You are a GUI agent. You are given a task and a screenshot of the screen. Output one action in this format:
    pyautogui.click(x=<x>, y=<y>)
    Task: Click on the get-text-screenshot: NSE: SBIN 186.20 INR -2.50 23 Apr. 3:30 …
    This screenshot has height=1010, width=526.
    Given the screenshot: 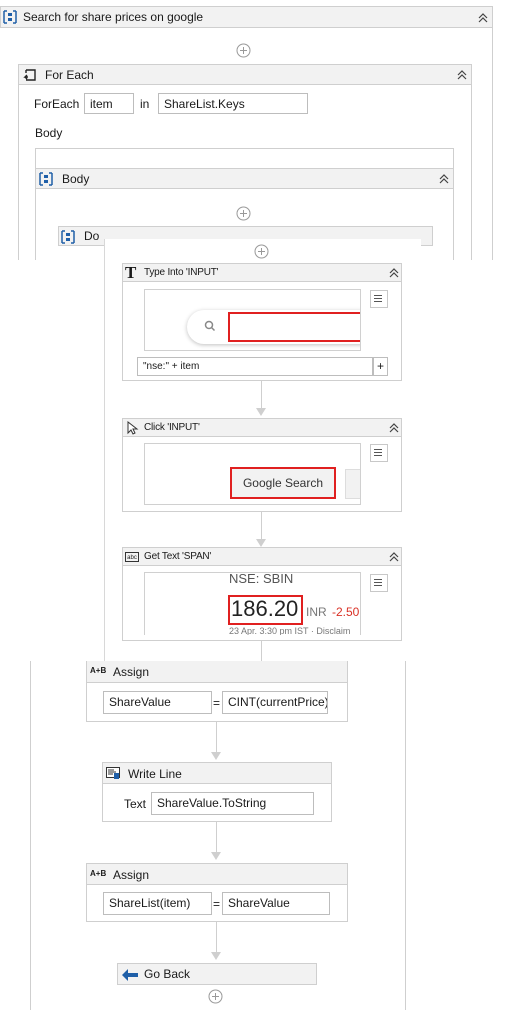 What is the action you would take?
    pyautogui.click(x=252, y=603)
    